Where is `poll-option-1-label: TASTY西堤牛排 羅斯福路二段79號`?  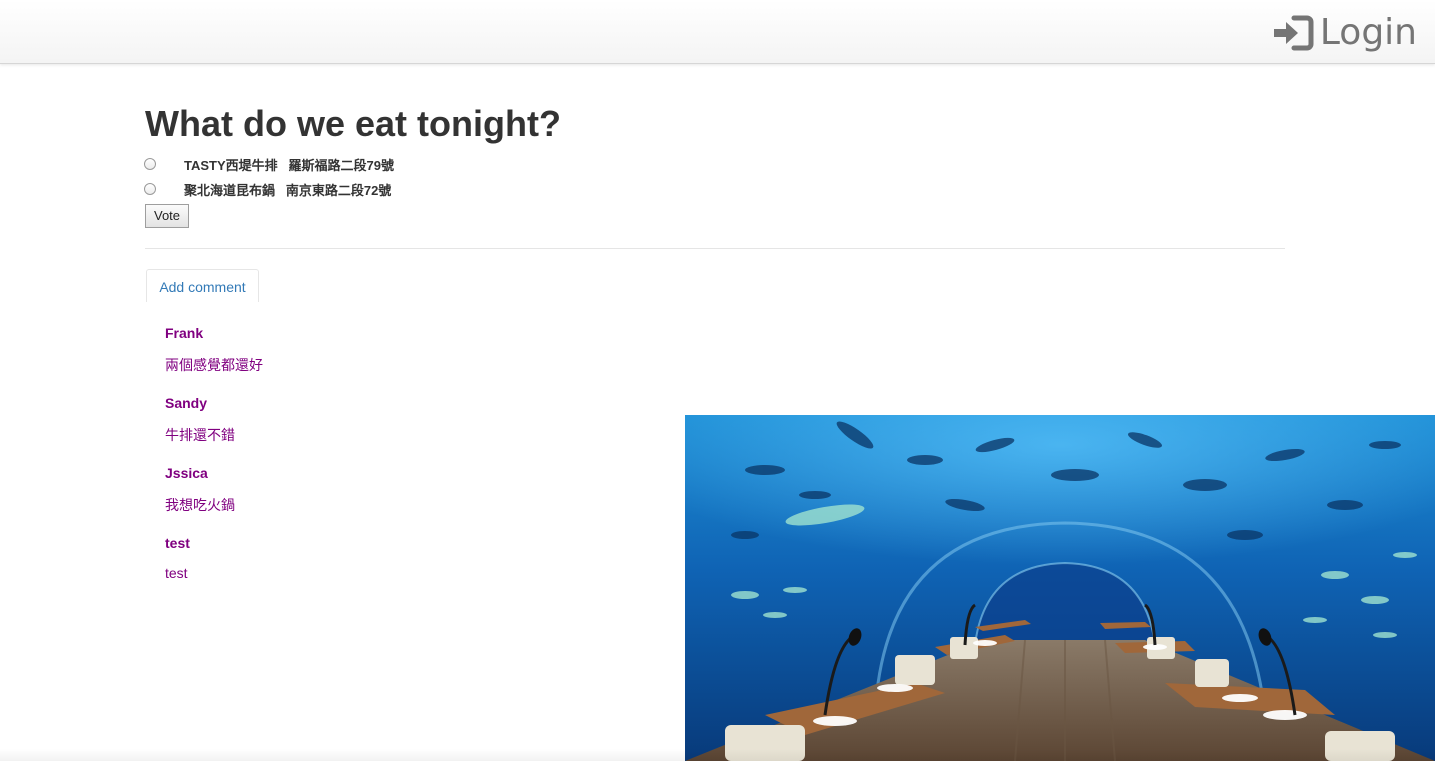
poll-option-1-label: TASTY西堤牛排 羅斯福路二段79號 is located at coordinates (289, 165).